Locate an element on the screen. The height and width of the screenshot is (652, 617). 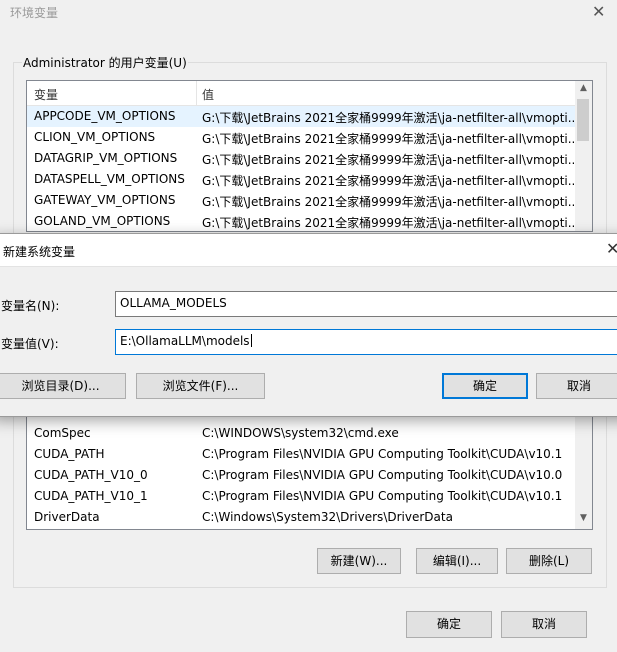
variable-name: CUDA_PATH_V10_0 is located at coordinates (91, 475).